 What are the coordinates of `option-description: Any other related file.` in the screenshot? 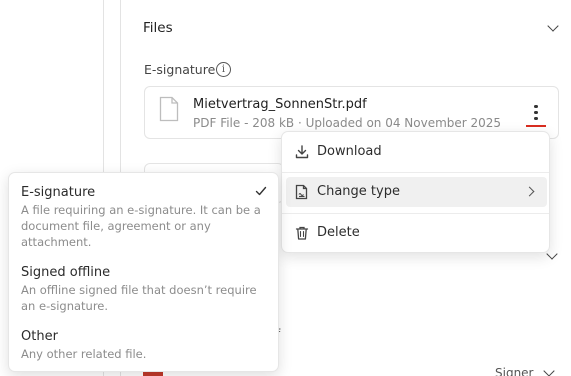 It's located at (84, 354).